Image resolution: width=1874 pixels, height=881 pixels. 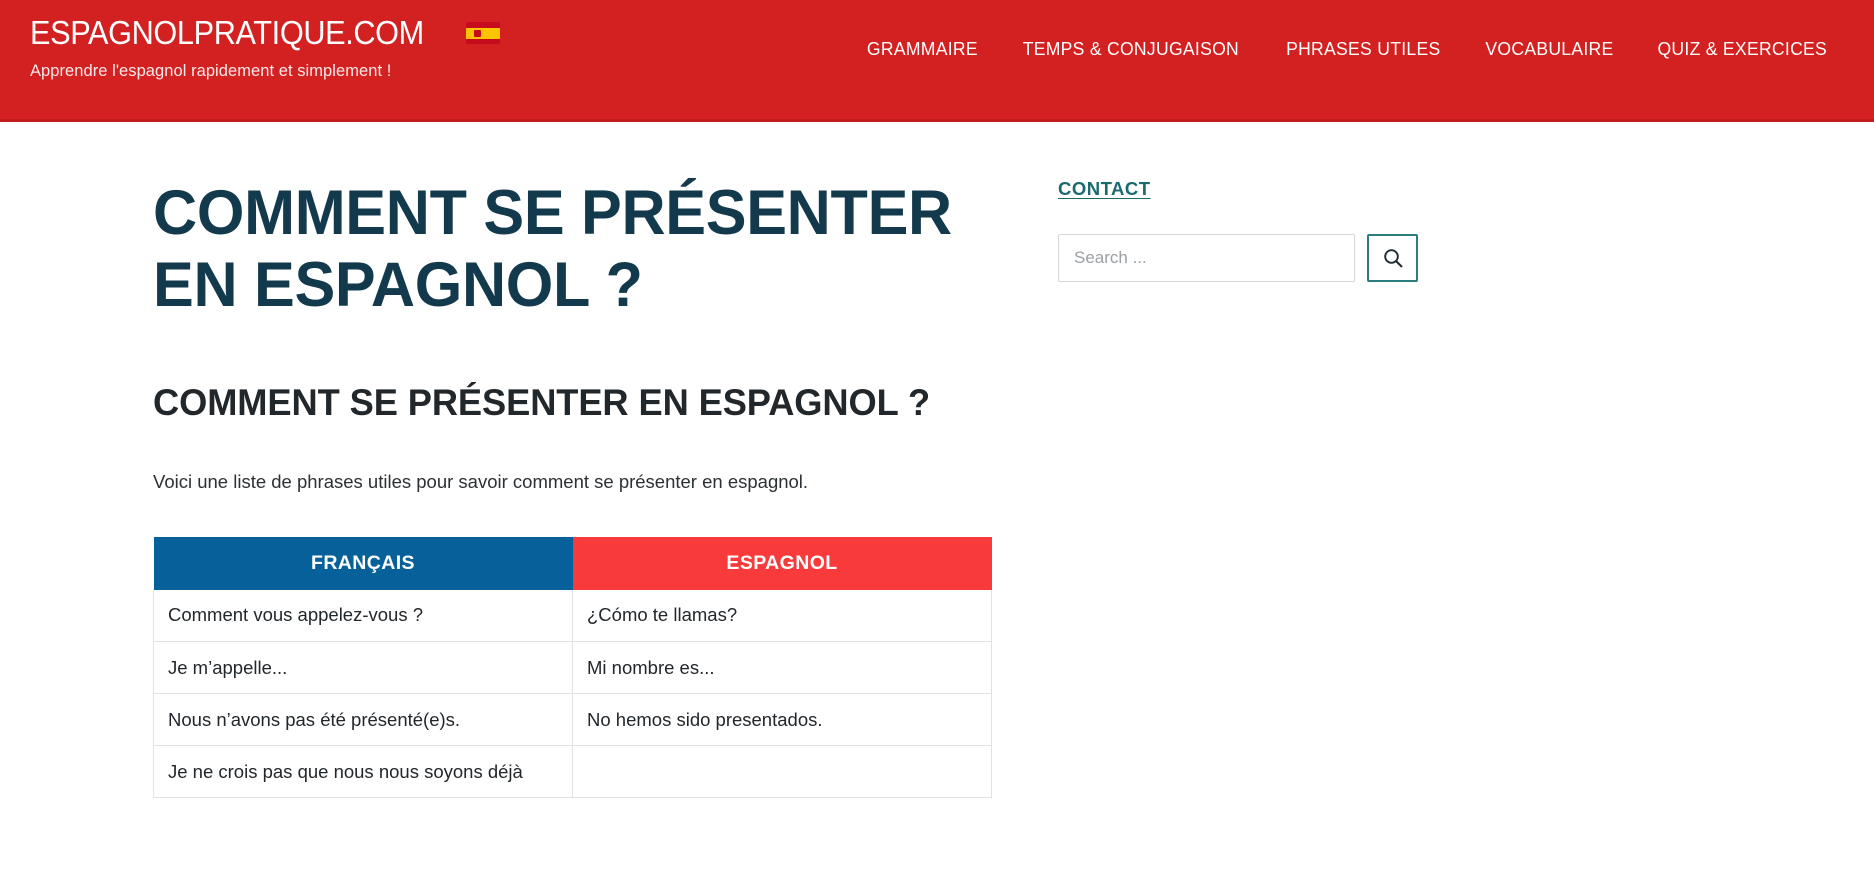 I want to click on search-icon, so click(x=1393, y=258).